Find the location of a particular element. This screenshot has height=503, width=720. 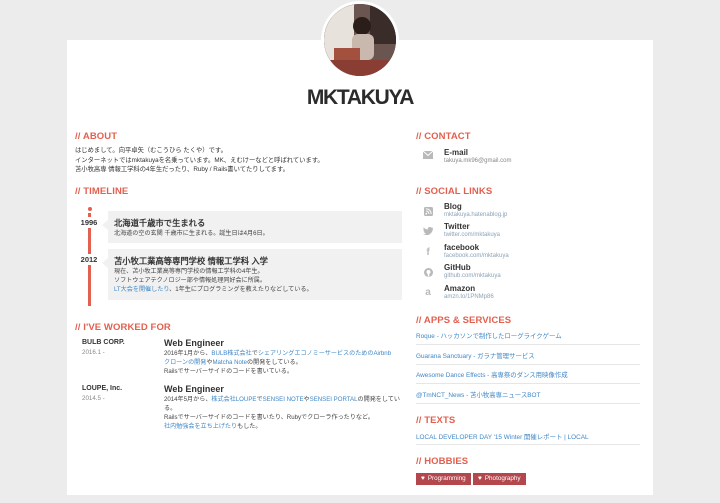

app-link-dance-effects: Awesome Dance Effects - 高専祭のダンス用映像作成 is located at coordinates (492, 374).